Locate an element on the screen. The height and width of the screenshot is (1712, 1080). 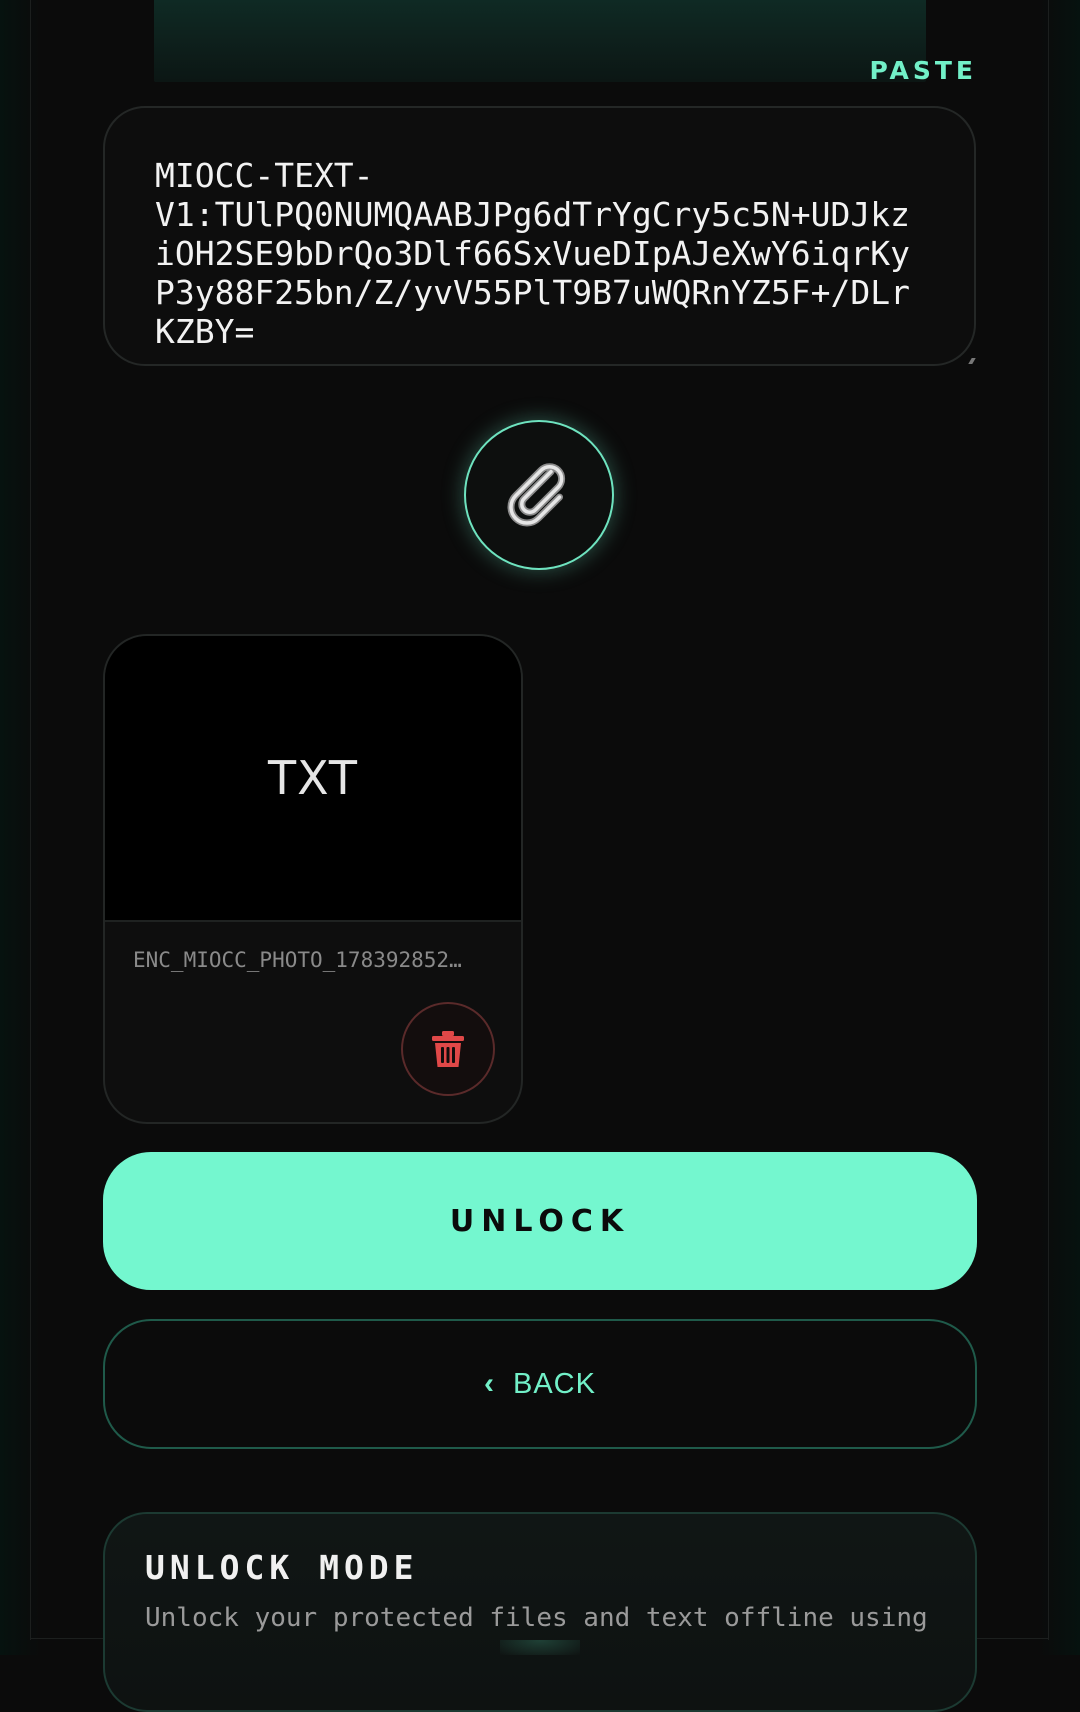
frame-border-left is located at coordinates (30, 820).